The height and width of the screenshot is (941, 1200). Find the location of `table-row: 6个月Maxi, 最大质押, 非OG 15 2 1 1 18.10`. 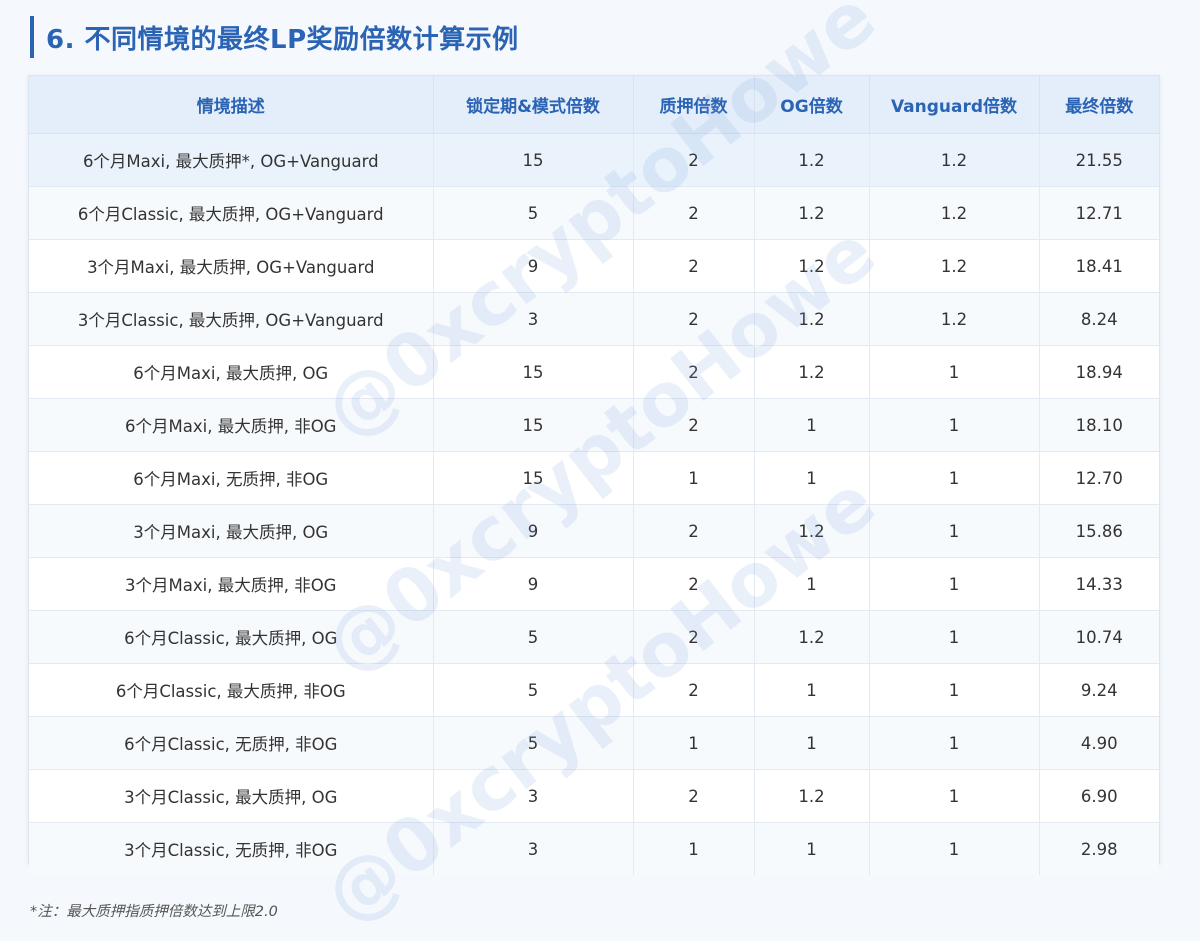

table-row: 6个月Maxi, 最大质押, 非OG 15 2 1 1 18.10 is located at coordinates (594, 425).